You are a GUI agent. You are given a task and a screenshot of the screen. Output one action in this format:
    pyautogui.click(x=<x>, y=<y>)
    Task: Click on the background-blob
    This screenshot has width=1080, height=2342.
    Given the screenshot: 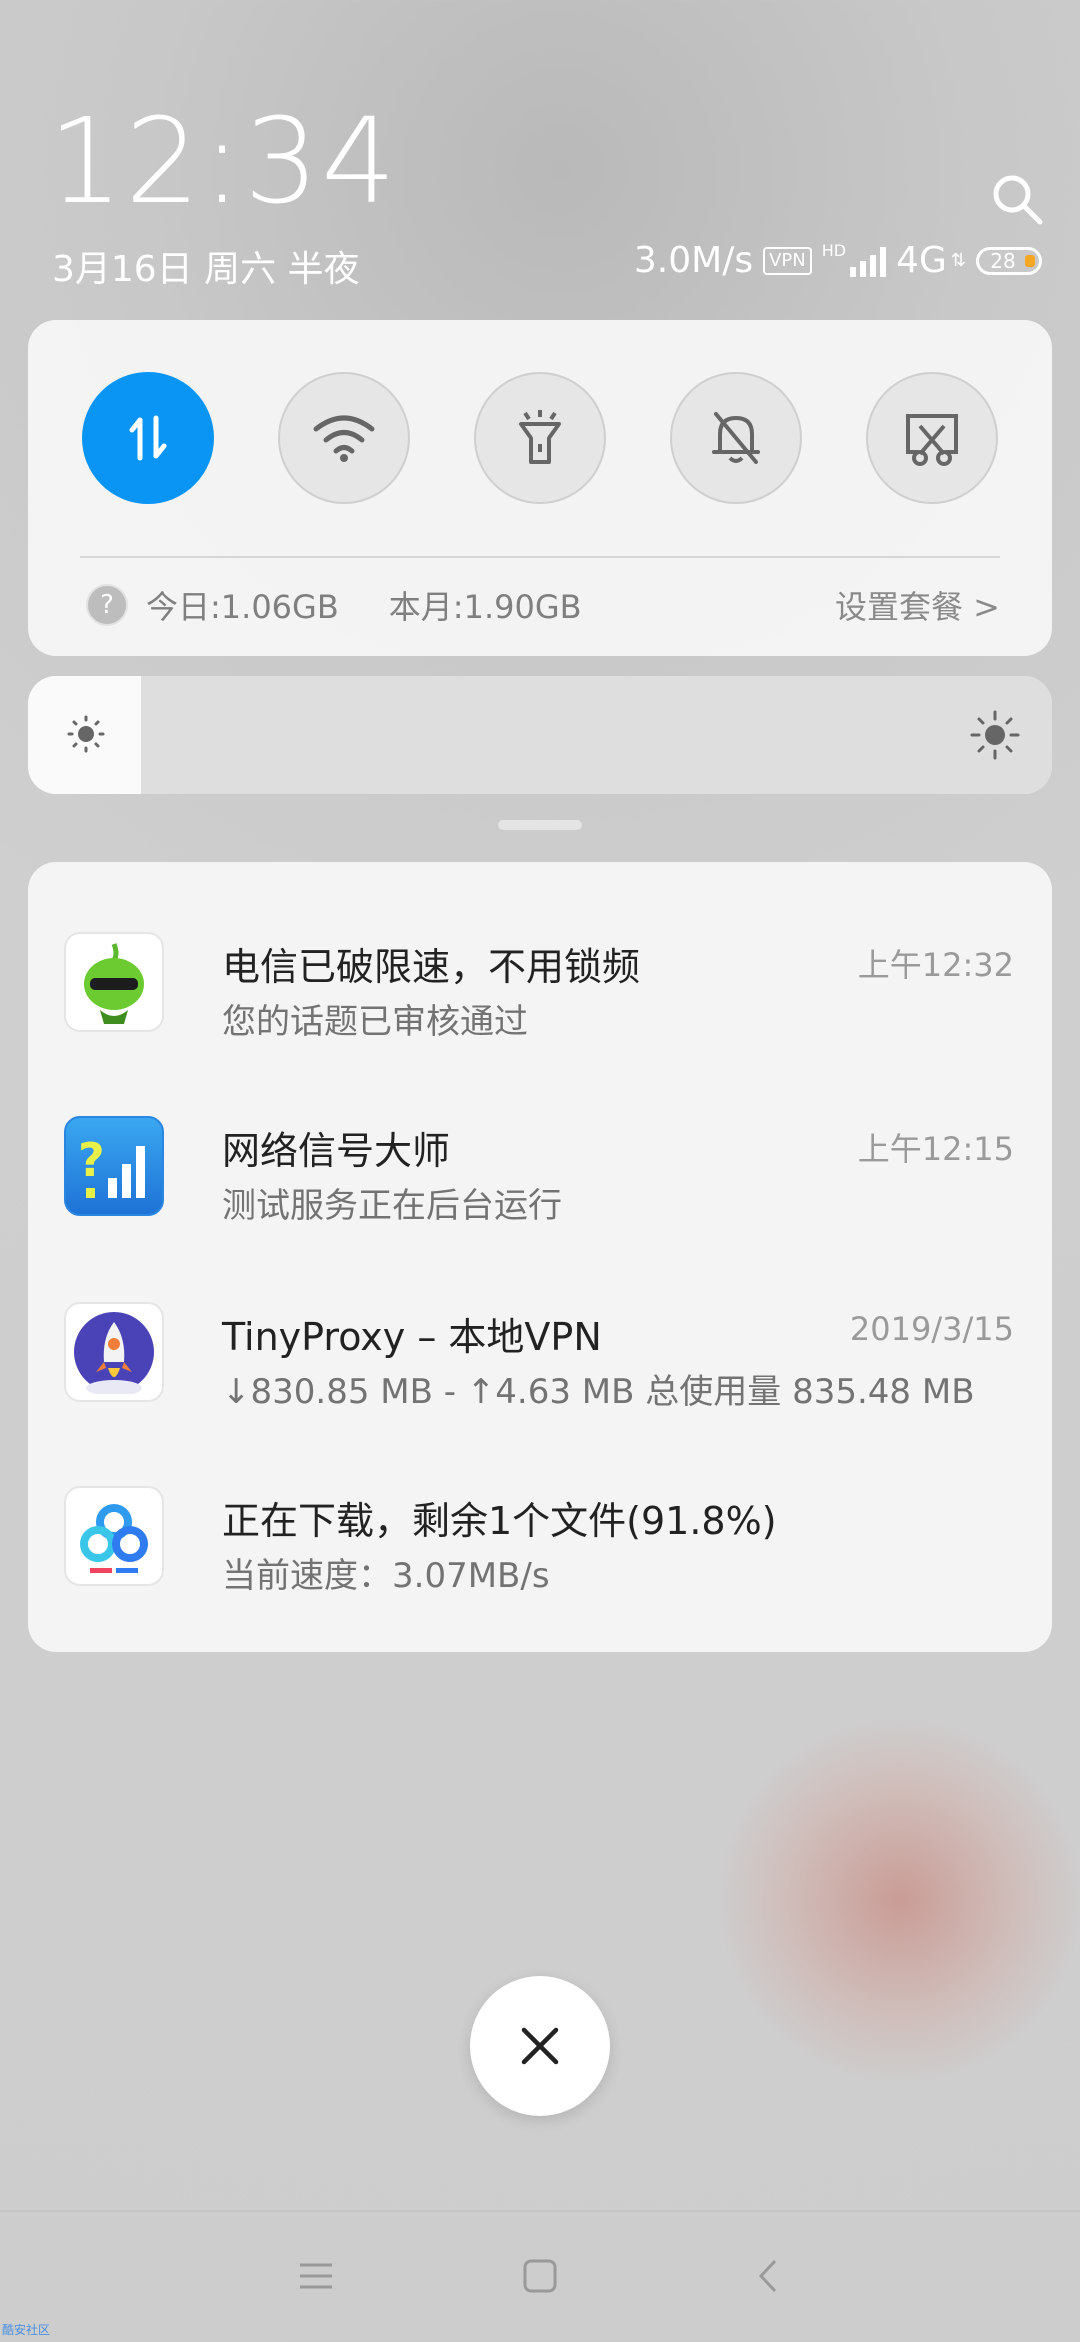 What is the action you would take?
    pyautogui.click(x=900, y=1900)
    